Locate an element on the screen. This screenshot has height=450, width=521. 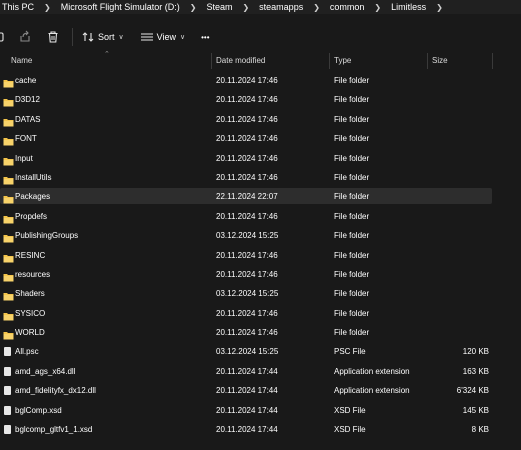
file-row: Shaders 03.12.2024 15:25 File folder is located at coordinates (260, 293).